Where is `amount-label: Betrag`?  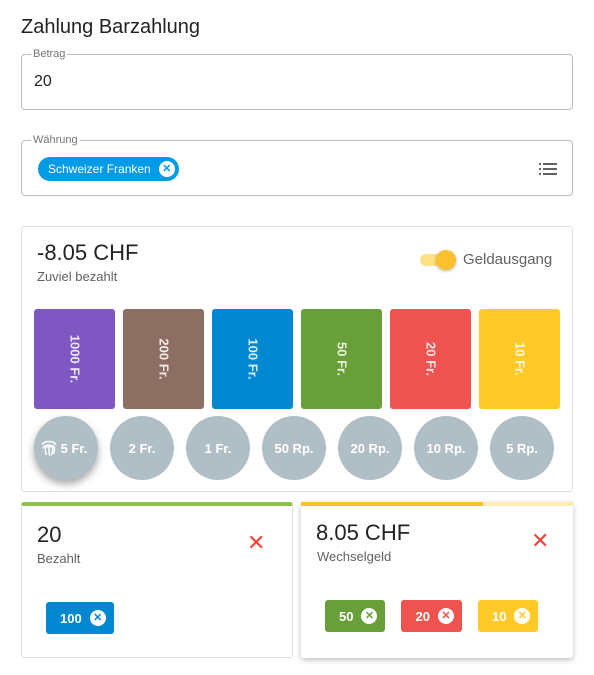 amount-label: Betrag is located at coordinates (49, 54).